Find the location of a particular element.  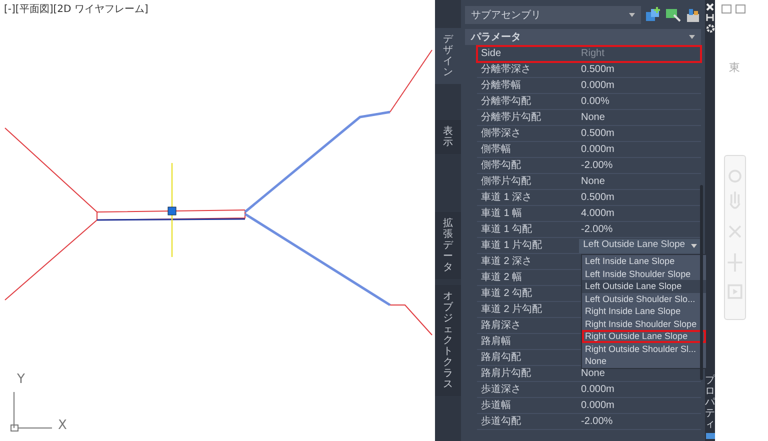

property-label: 路肩勾配 is located at coordinates (501, 357).